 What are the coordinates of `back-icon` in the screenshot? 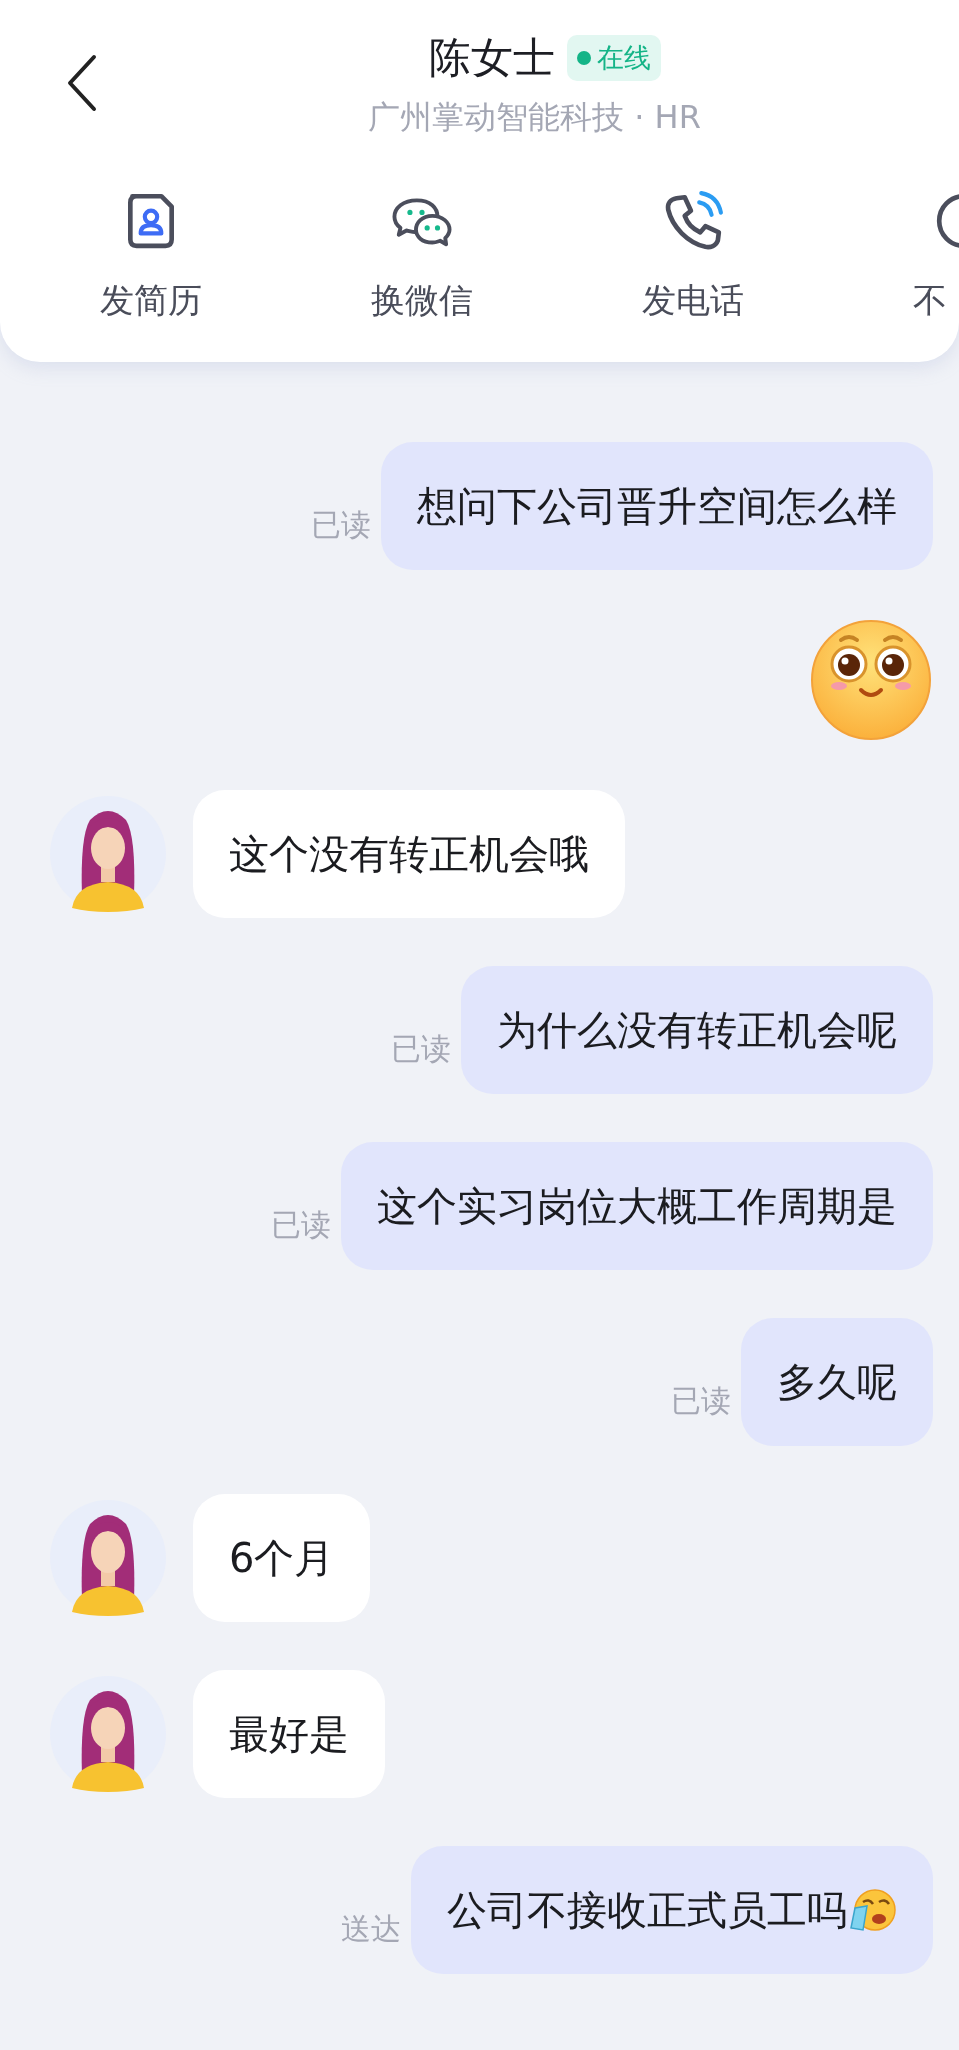 It's located at (82, 83).